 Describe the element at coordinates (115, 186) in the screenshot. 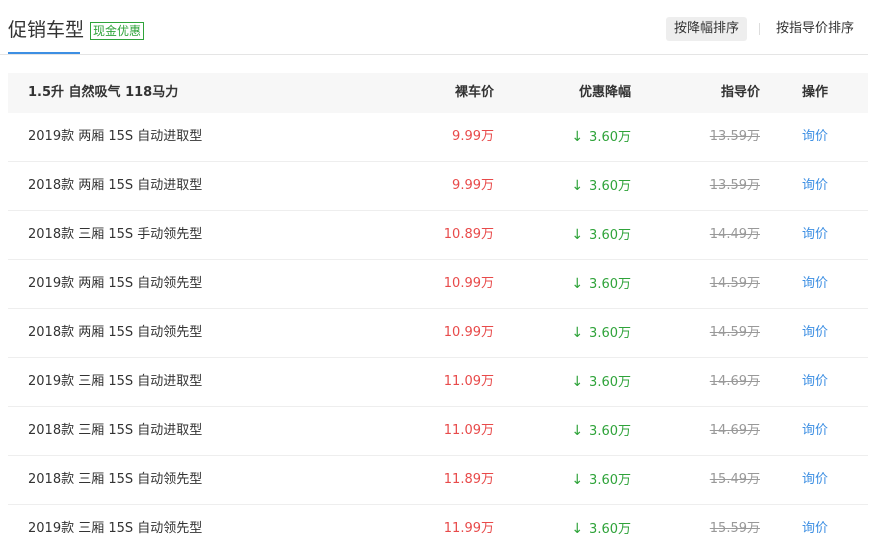

I see `car-model-name: 2018款 两厢 15S 自动进取型` at that location.